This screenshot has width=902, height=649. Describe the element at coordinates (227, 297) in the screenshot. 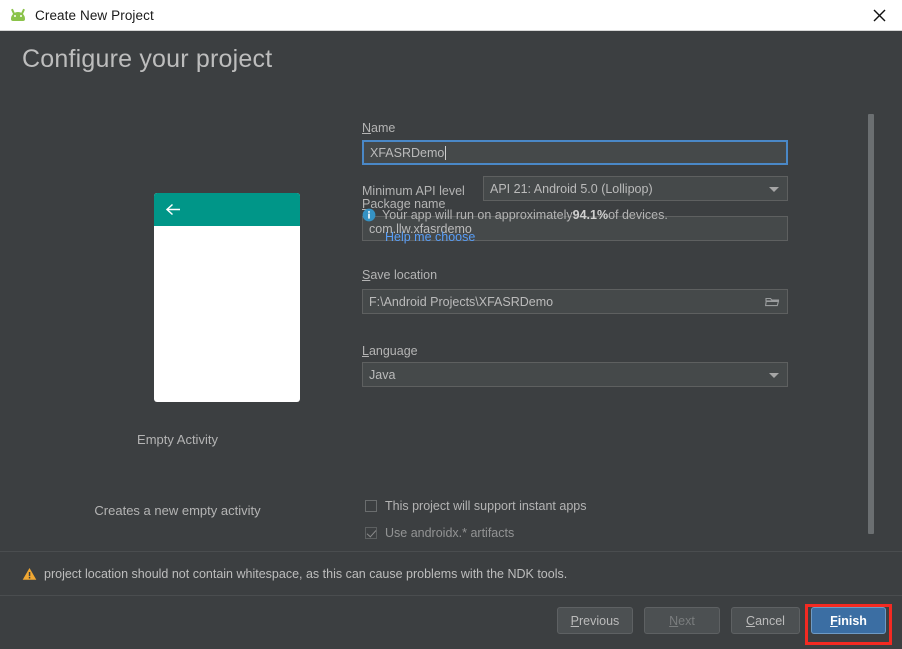

I see `activity-preview-image` at that location.